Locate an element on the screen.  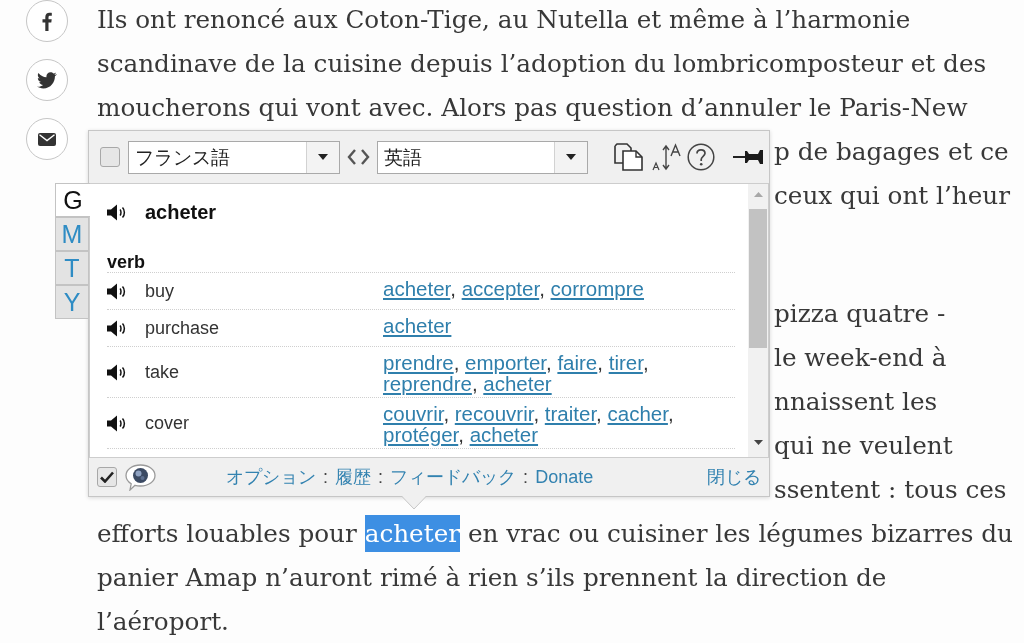
translation-link: faire is located at coordinates (577, 362).